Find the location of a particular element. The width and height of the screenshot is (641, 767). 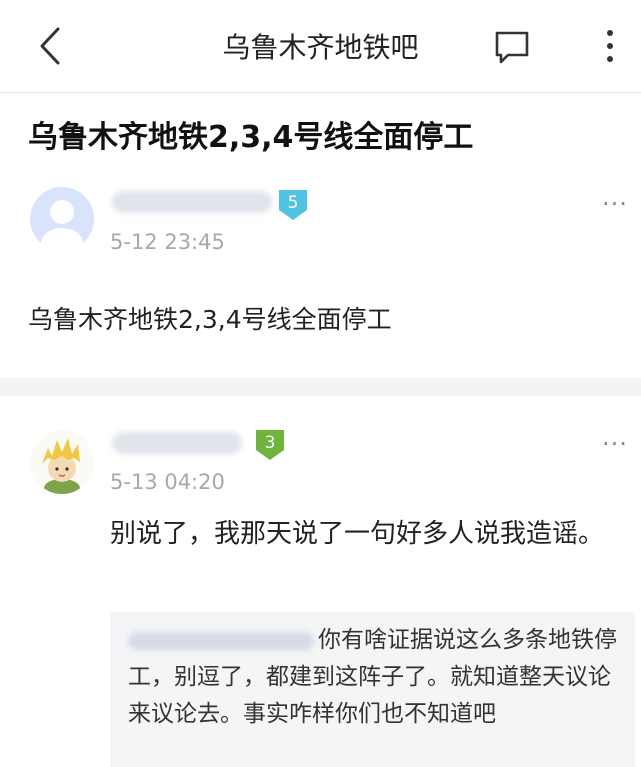

more-vertical-icon is located at coordinates (610, 46).